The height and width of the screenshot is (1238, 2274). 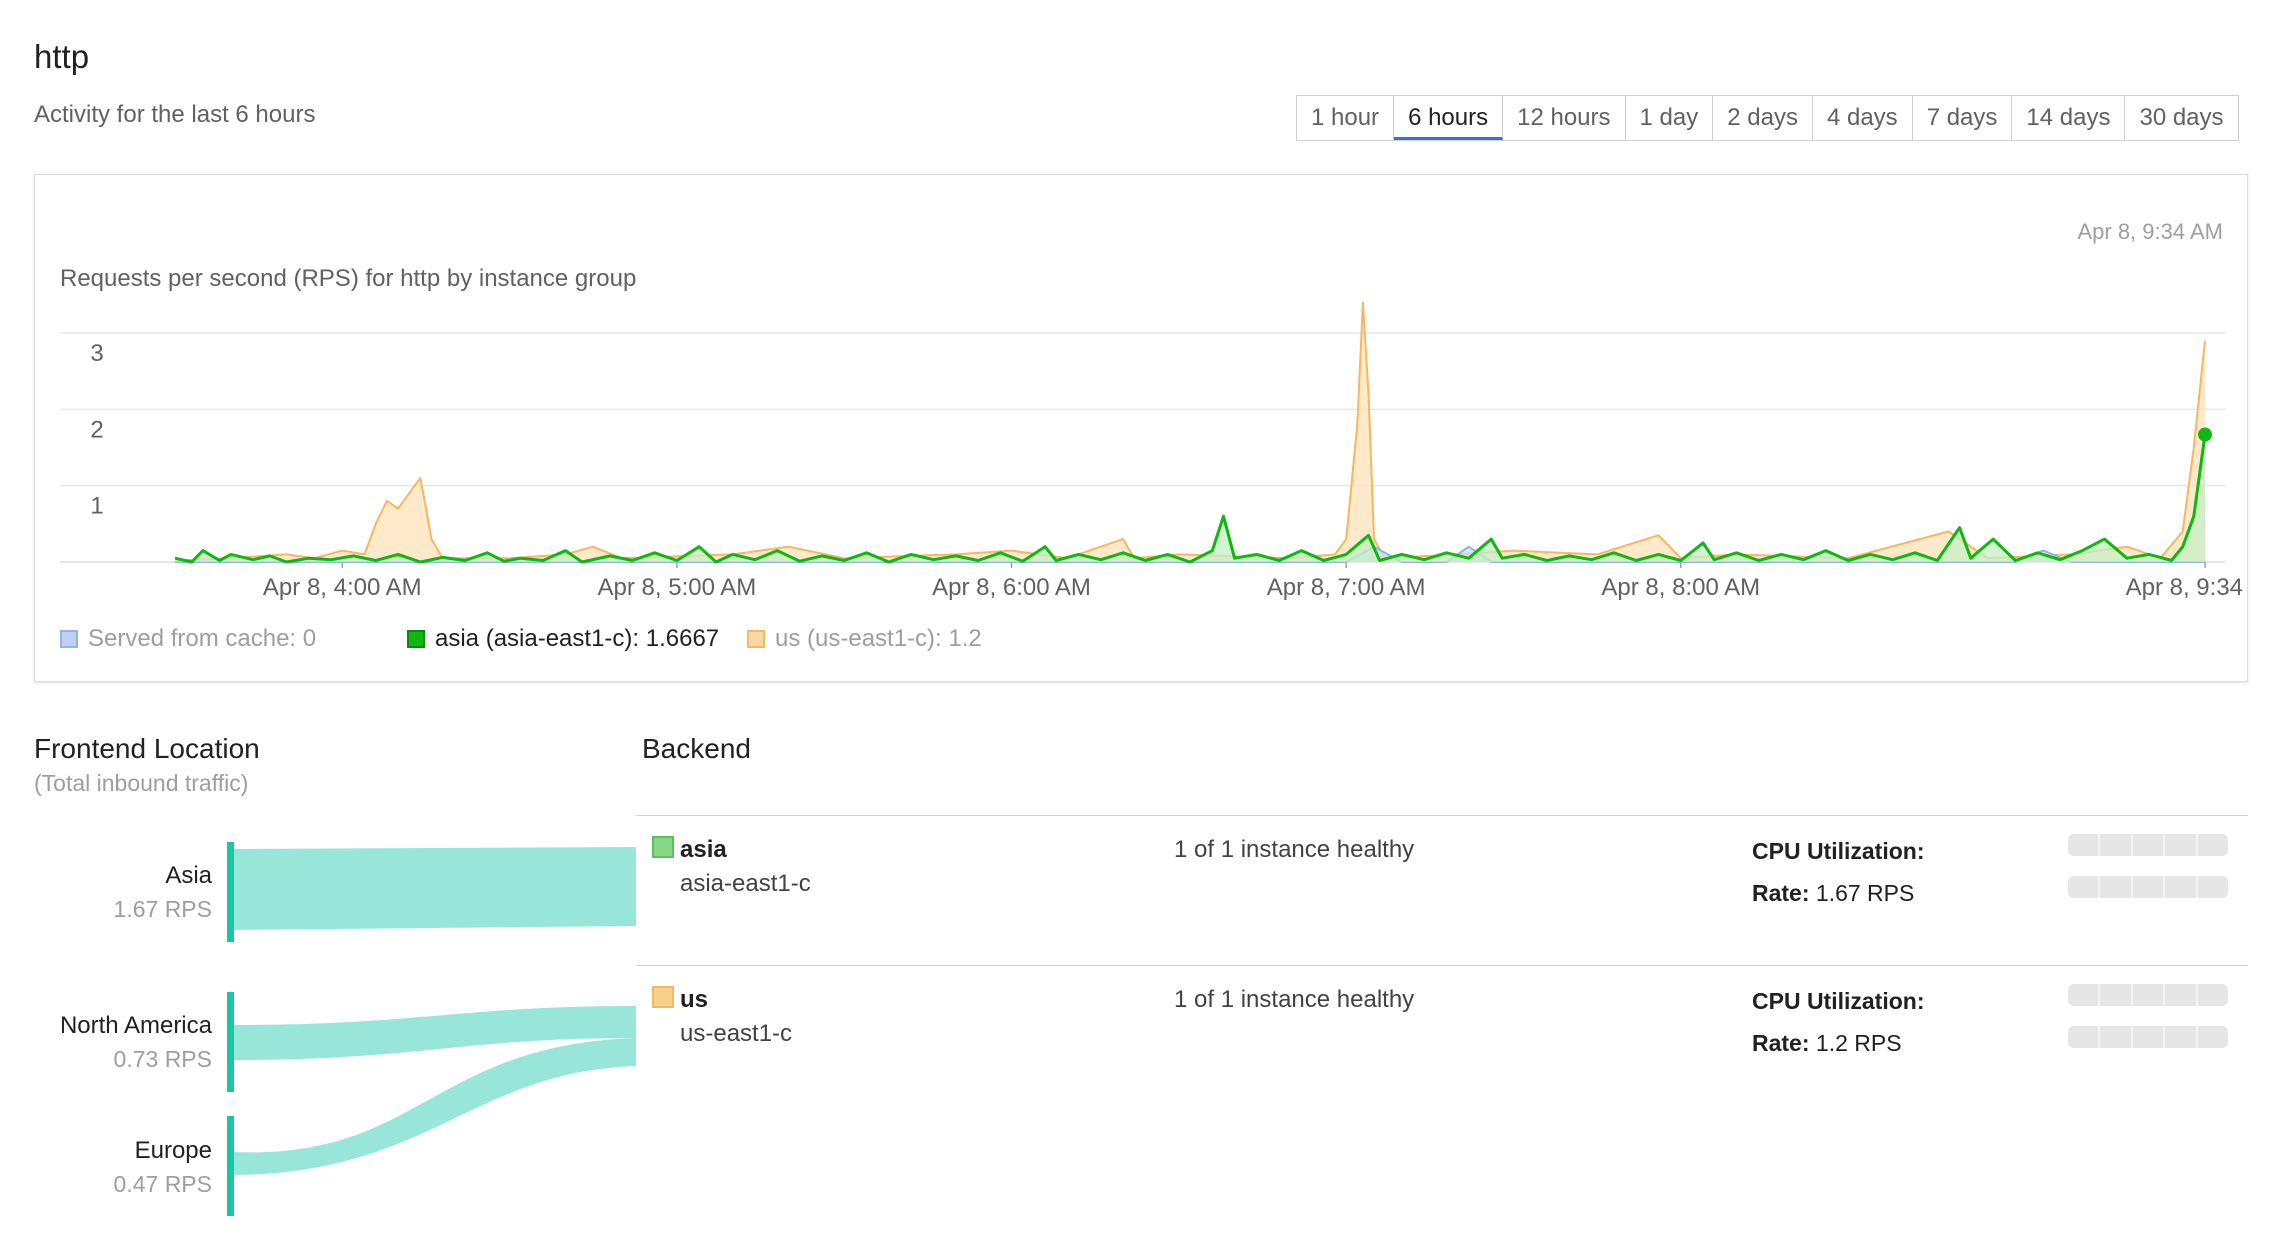 I want to click on tab-1-hour: 1 hour, so click(x=1346, y=118).